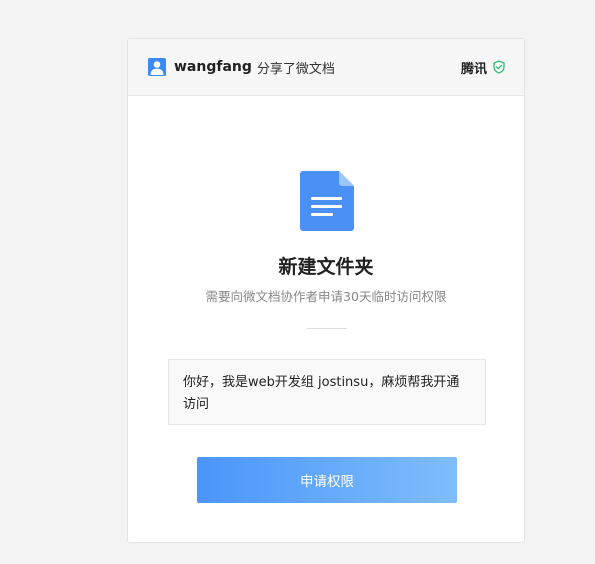  What do you see at coordinates (499, 67) in the screenshot?
I see `verified-shield-icon` at bounding box center [499, 67].